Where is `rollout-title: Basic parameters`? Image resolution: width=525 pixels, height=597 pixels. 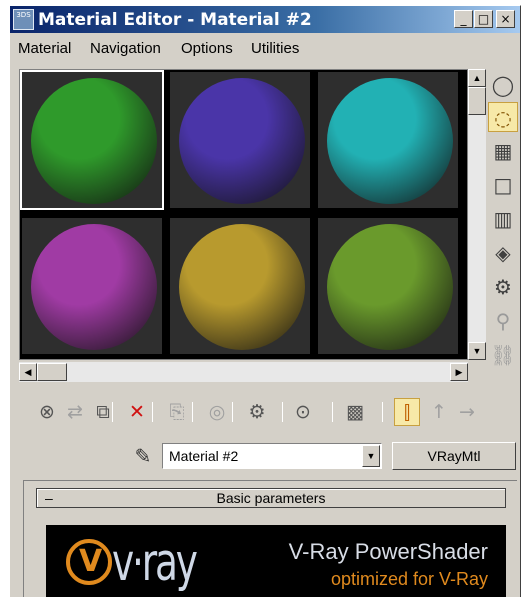
rollout-title: Basic parameters is located at coordinates (271, 498).